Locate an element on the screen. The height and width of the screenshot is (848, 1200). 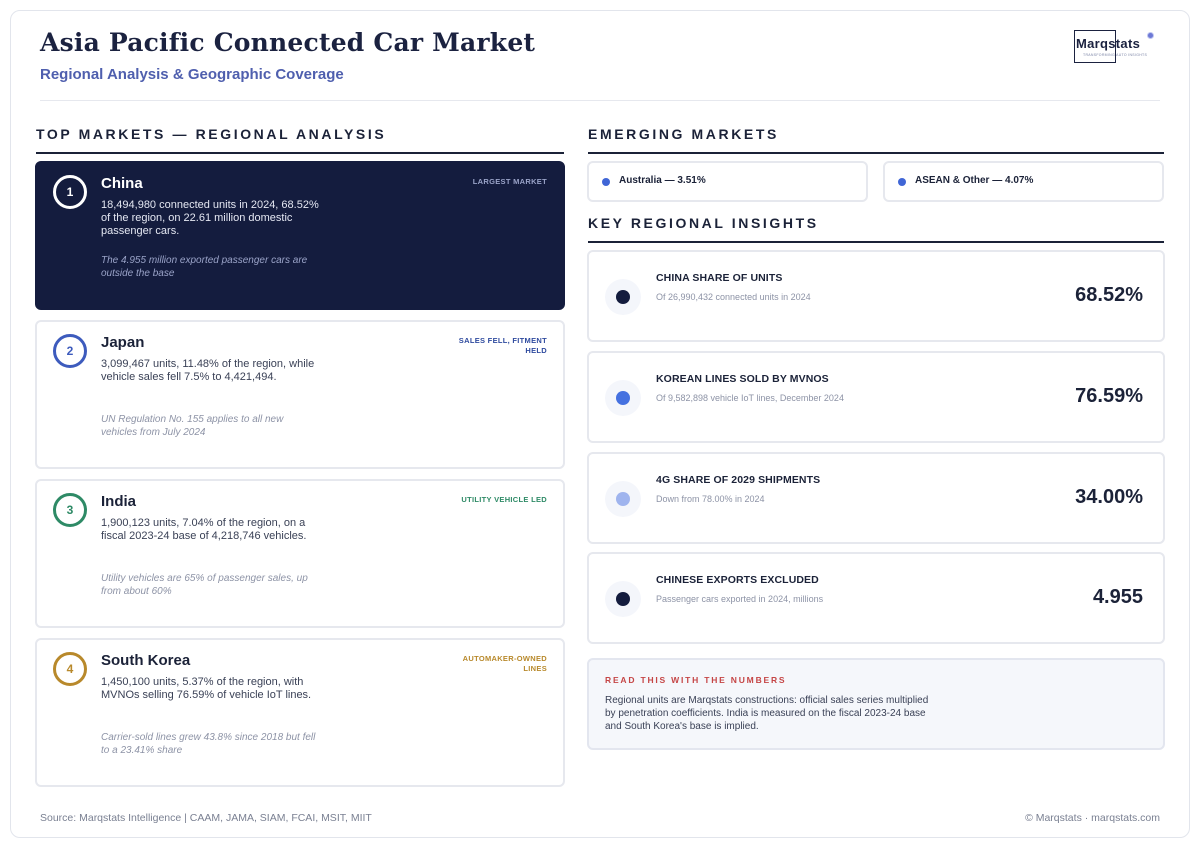
insight-title: 4G SHARE OF 2029 SHIPMENTS is located at coordinates (738, 480).